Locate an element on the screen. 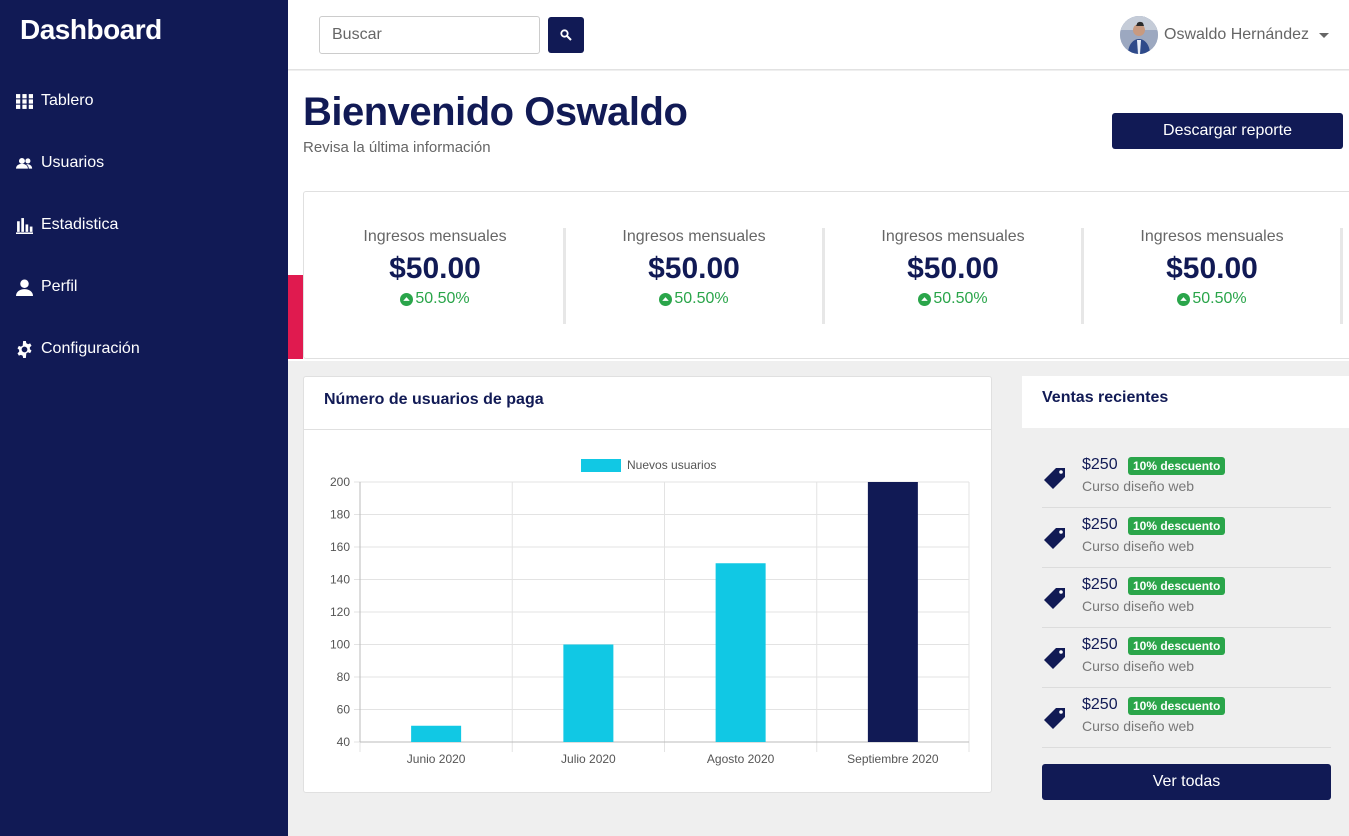 This screenshot has width=1349, height=836. x-tick-label: Julio 2020 is located at coordinates (588, 759).